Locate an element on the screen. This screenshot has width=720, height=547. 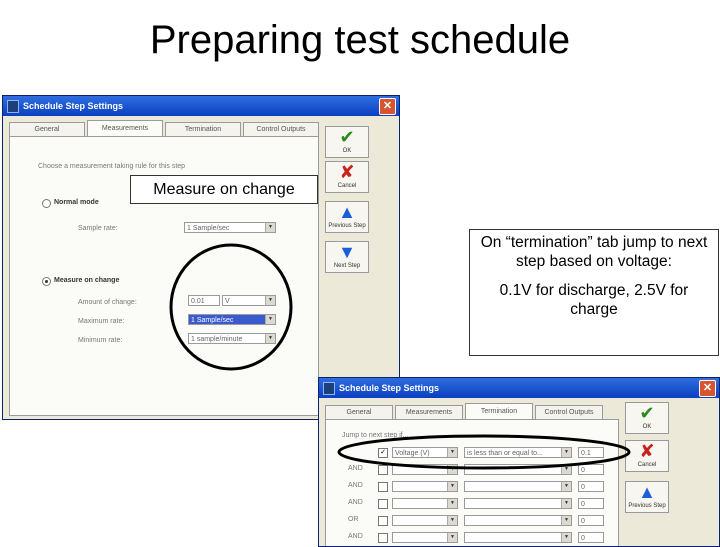
measure-on-change-callout: Measure on change is located at coordinates (224, 189).